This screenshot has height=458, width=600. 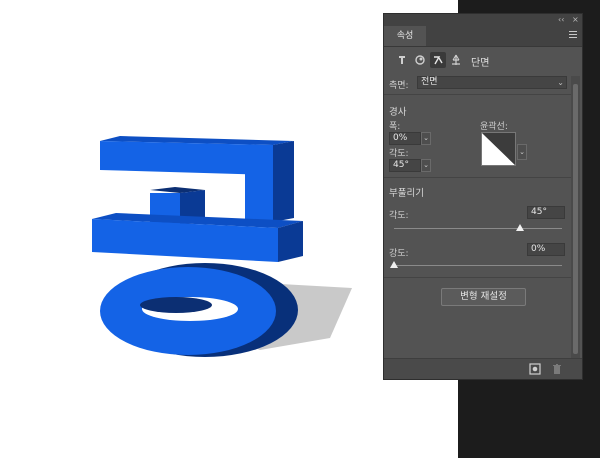 What do you see at coordinates (405, 36) in the screenshot?
I see `tab-properties: 속성` at bounding box center [405, 36].